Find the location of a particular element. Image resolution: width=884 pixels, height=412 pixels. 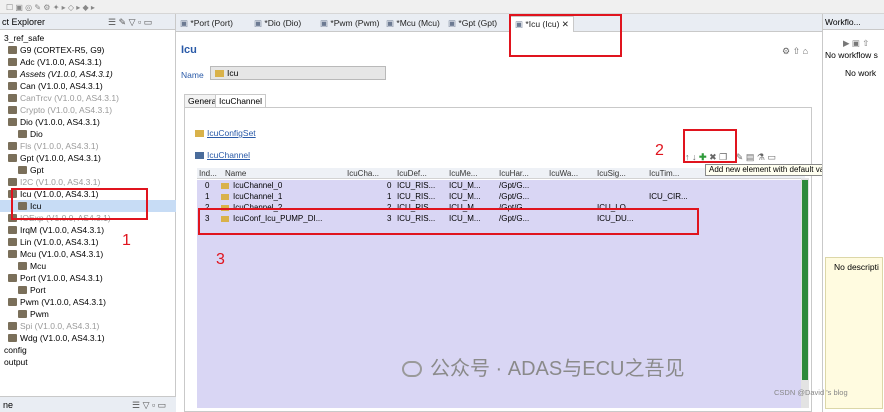

editor-tab: ▣ *Pwm (Pwm) is located at coordinates (350, 24).